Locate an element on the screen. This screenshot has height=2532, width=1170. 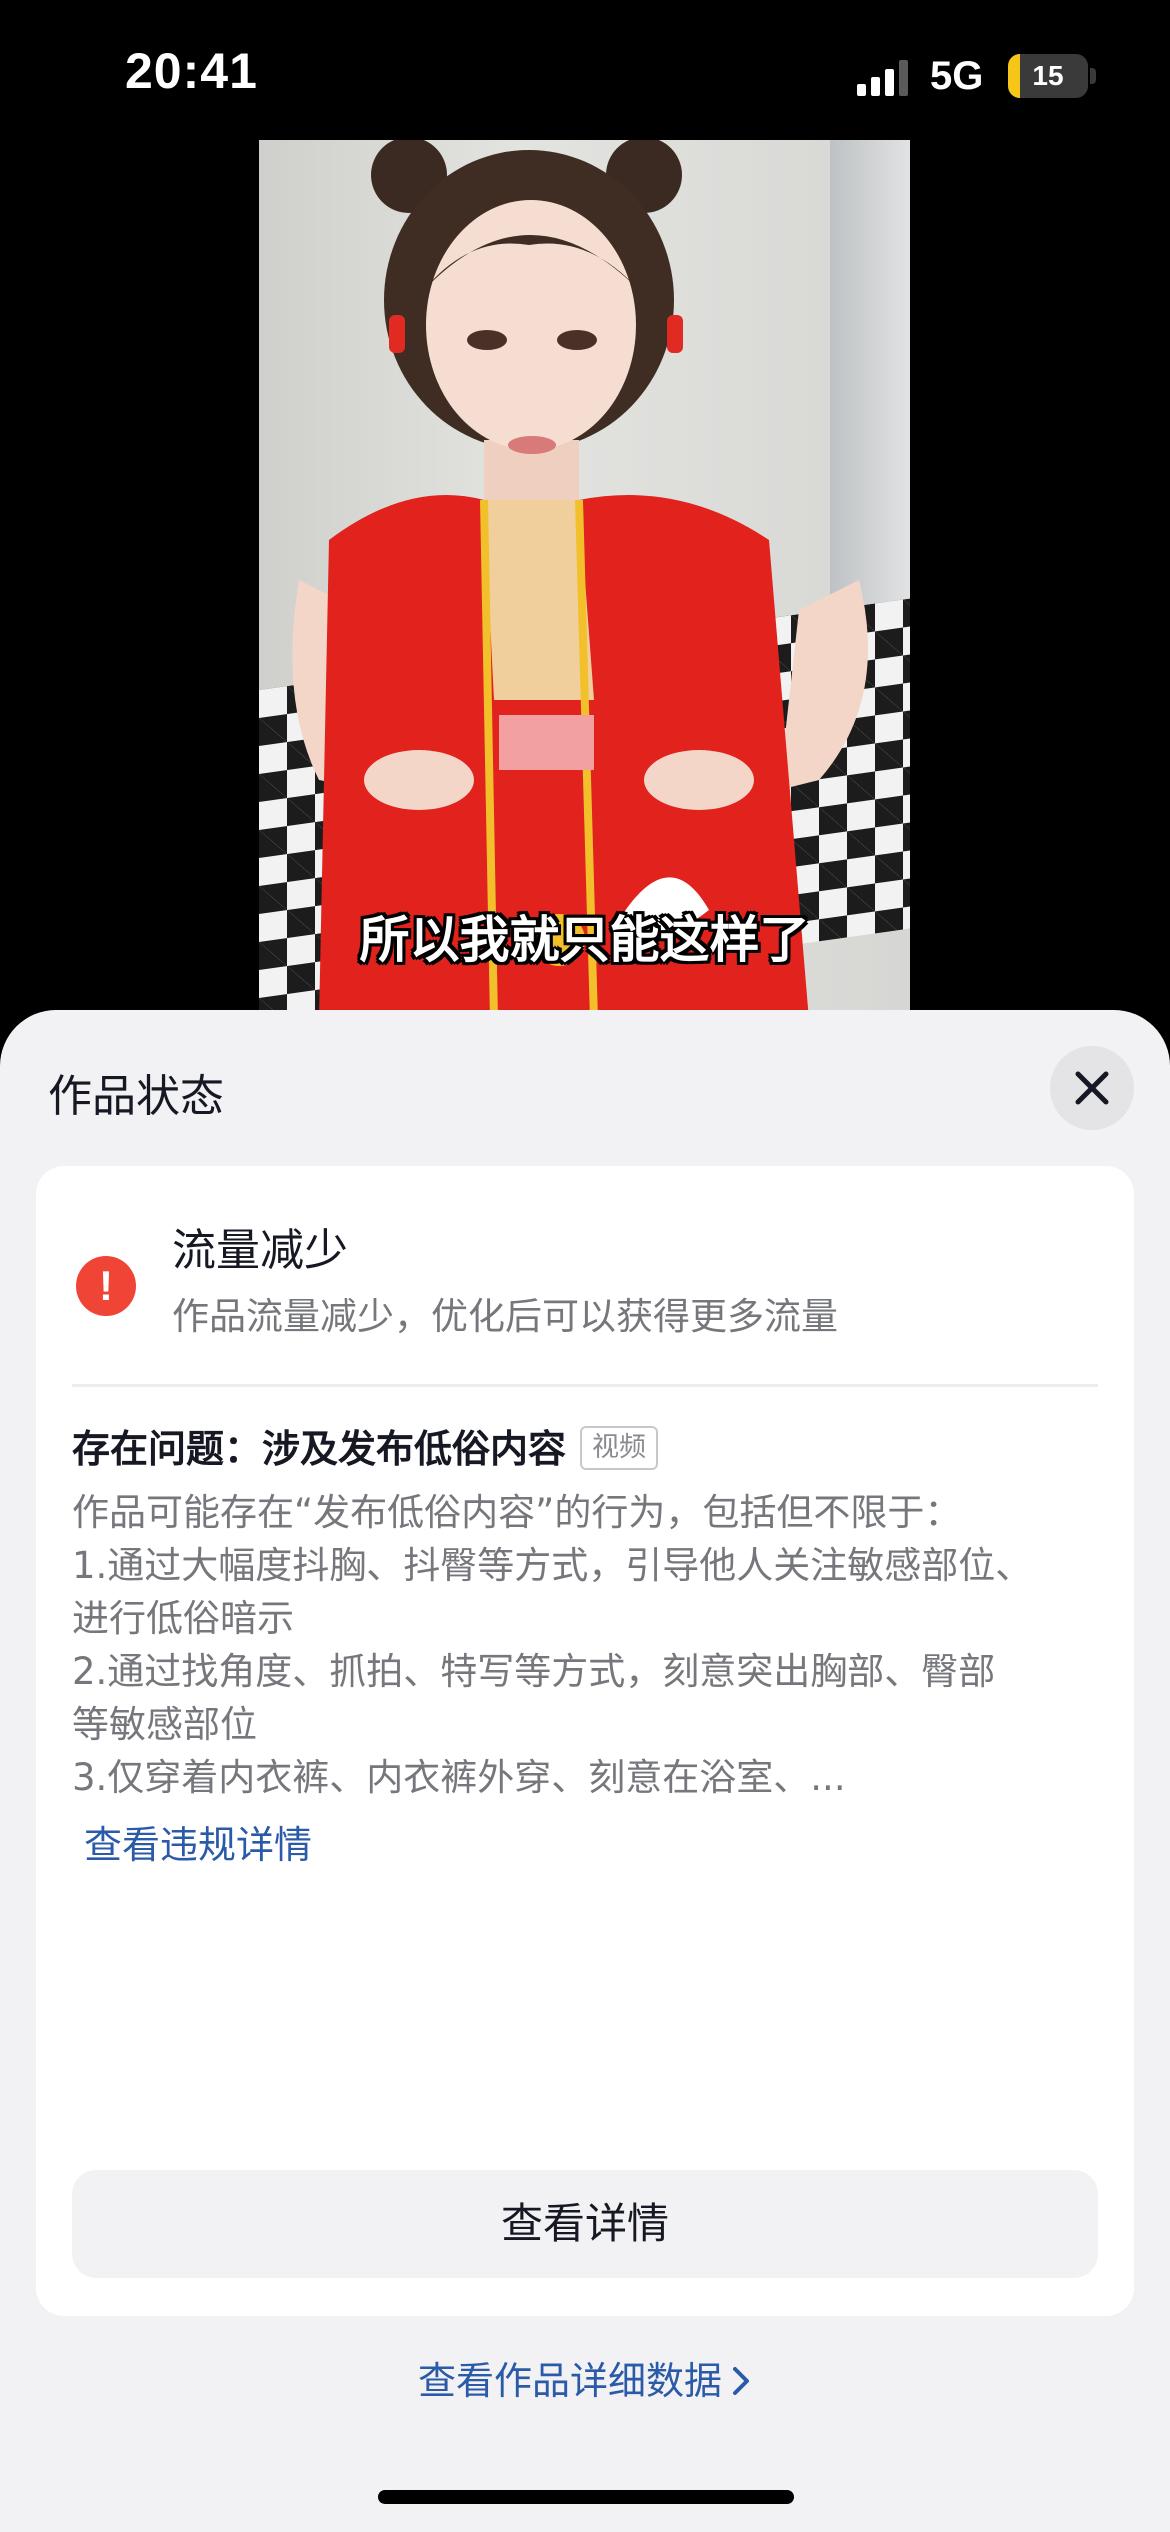
issue-line: 进行低俗暗示 is located at coordinates (183, 1618).